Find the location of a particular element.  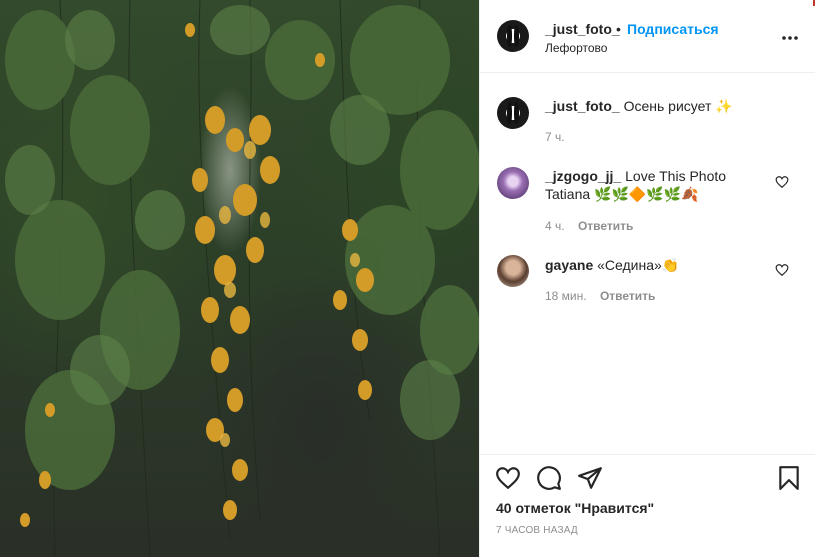

comment-emoji: 🌿🌿🔶🌿🌿🍂 is located at coordinates (646, 194).